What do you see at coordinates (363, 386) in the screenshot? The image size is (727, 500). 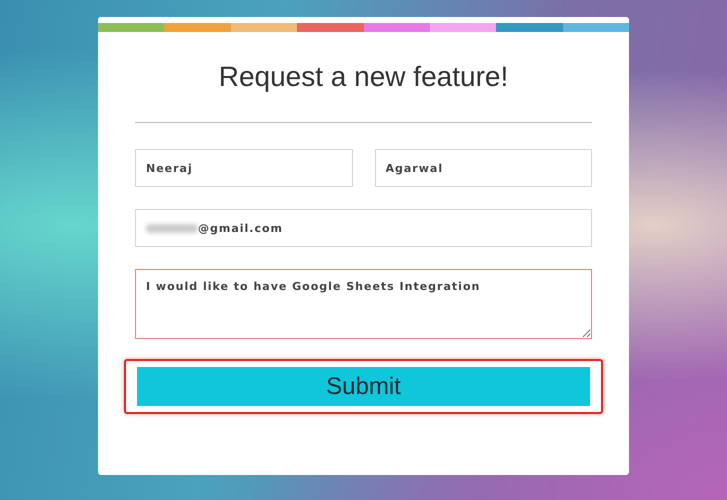 I see `submit-button: Submit` at bounding box center [363, 386].